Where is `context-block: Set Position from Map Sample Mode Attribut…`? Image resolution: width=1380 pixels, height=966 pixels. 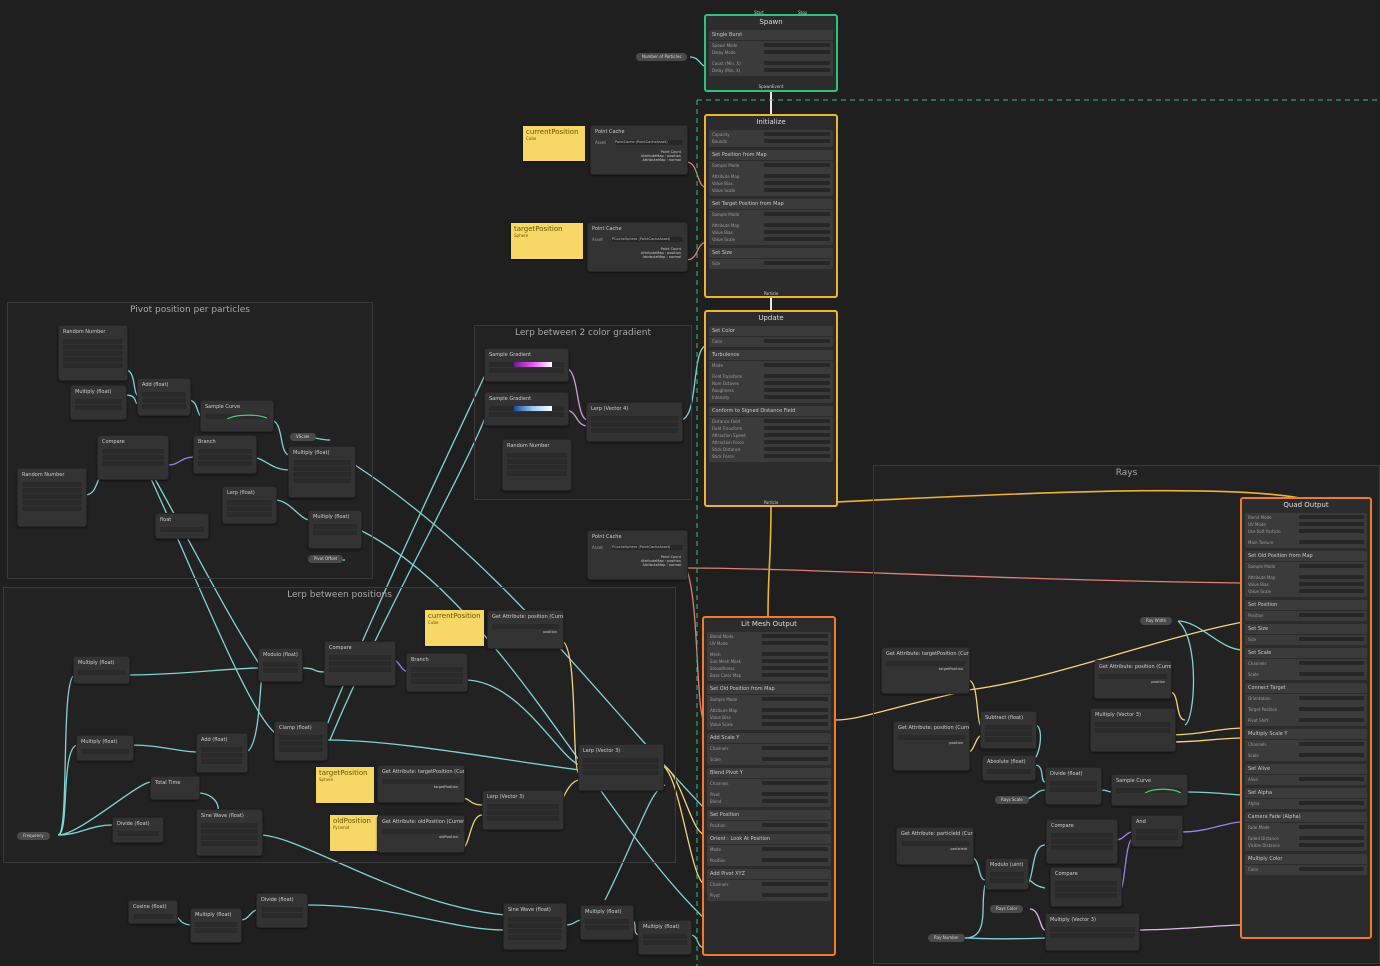 context-block: Set Position from Map Sample Mode Attribut… is located at coordinates (771, 173).